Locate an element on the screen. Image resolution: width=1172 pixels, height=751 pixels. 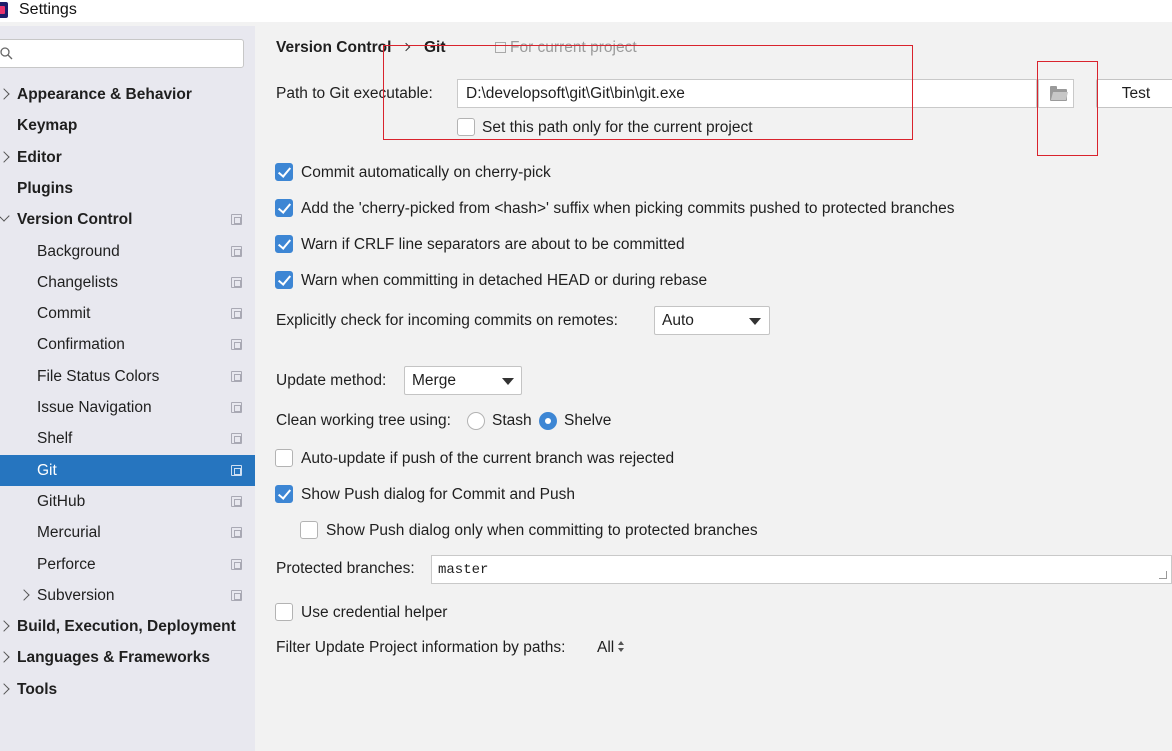
breadcrumb-parent: Version Control is located at coordinates (333, 48).